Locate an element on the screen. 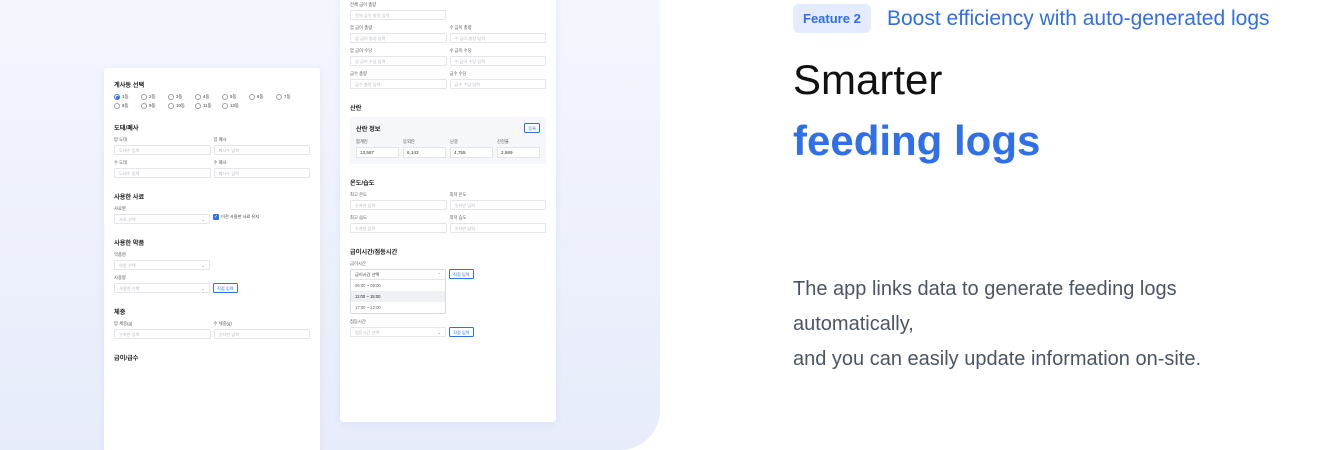 This screenshot has height=450, width=1341. water-qty-input: 급수 수당 입력 is located at coordinates (497, 84).